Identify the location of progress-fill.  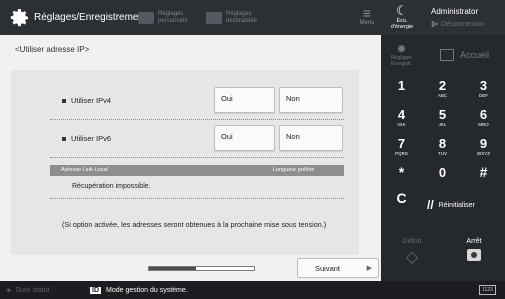
(173, 268).